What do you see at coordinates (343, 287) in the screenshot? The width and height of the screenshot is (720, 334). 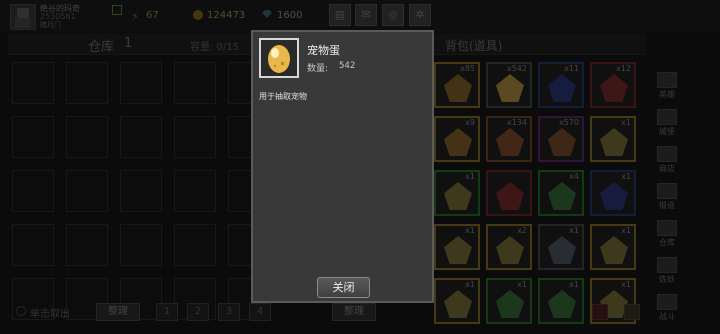 I see `close-button: 关闭` at bounding box center [343, 287].